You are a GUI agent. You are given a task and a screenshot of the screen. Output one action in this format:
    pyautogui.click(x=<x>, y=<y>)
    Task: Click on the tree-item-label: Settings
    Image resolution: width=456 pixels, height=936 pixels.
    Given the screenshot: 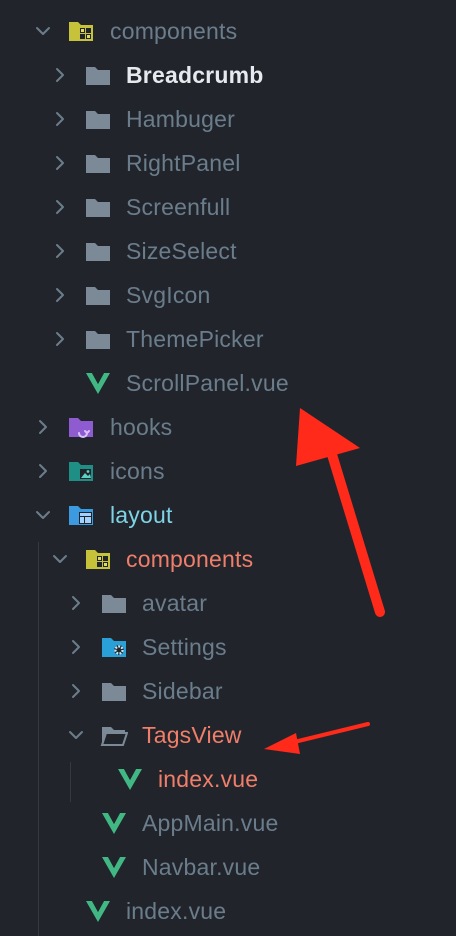 What is the action you would take?
    pyautogui.click(x=184, y=647)
    